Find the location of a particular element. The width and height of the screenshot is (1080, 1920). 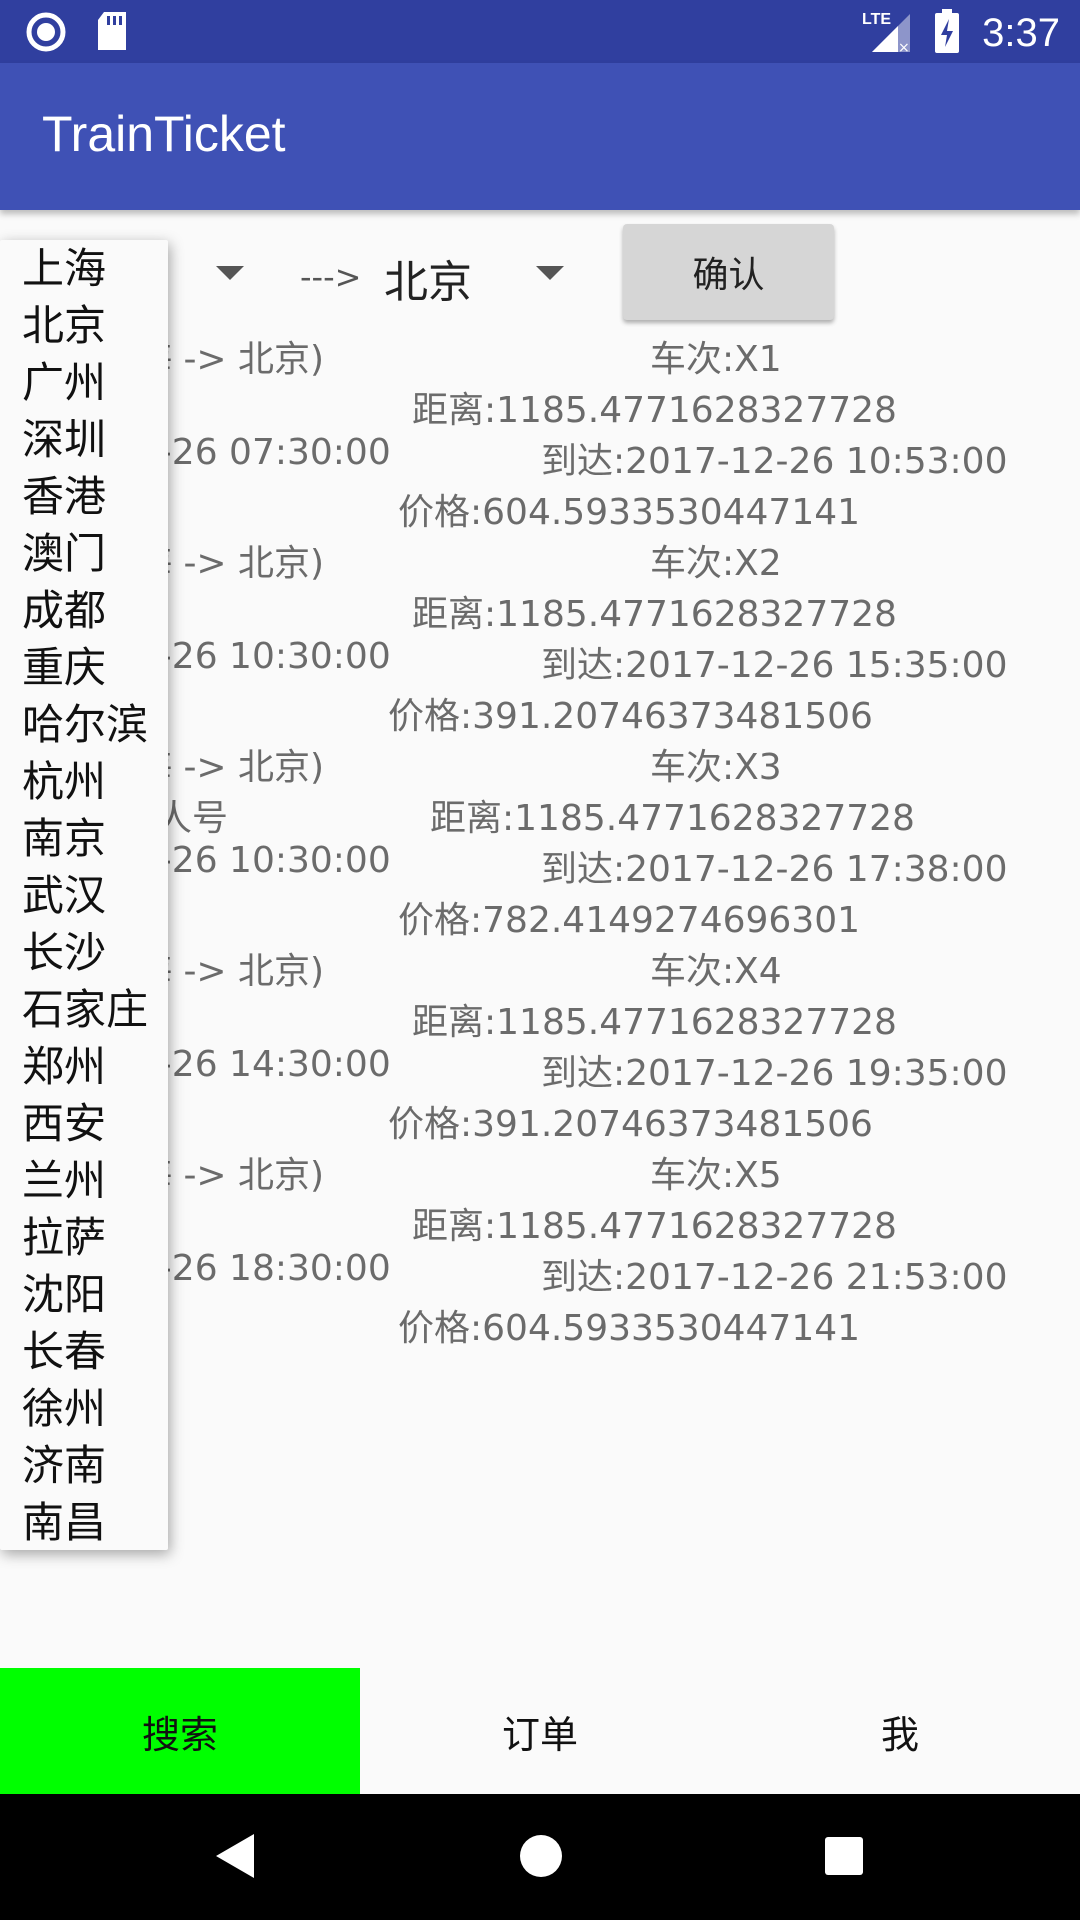

ticket-price: 价格:782.4149274696301 is located at coordinates (629, 920).